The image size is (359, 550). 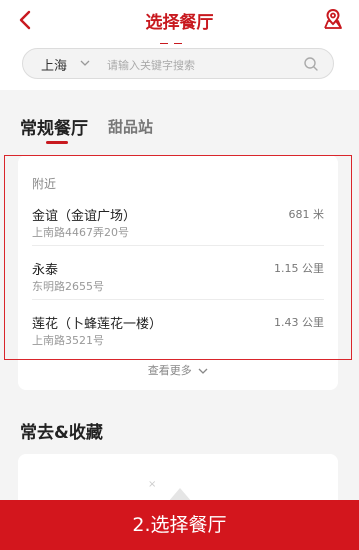 I want to click on list-item: 金谊（金谊广场） 上南路4467弄20号 681 米, so click(x=178, y=230).